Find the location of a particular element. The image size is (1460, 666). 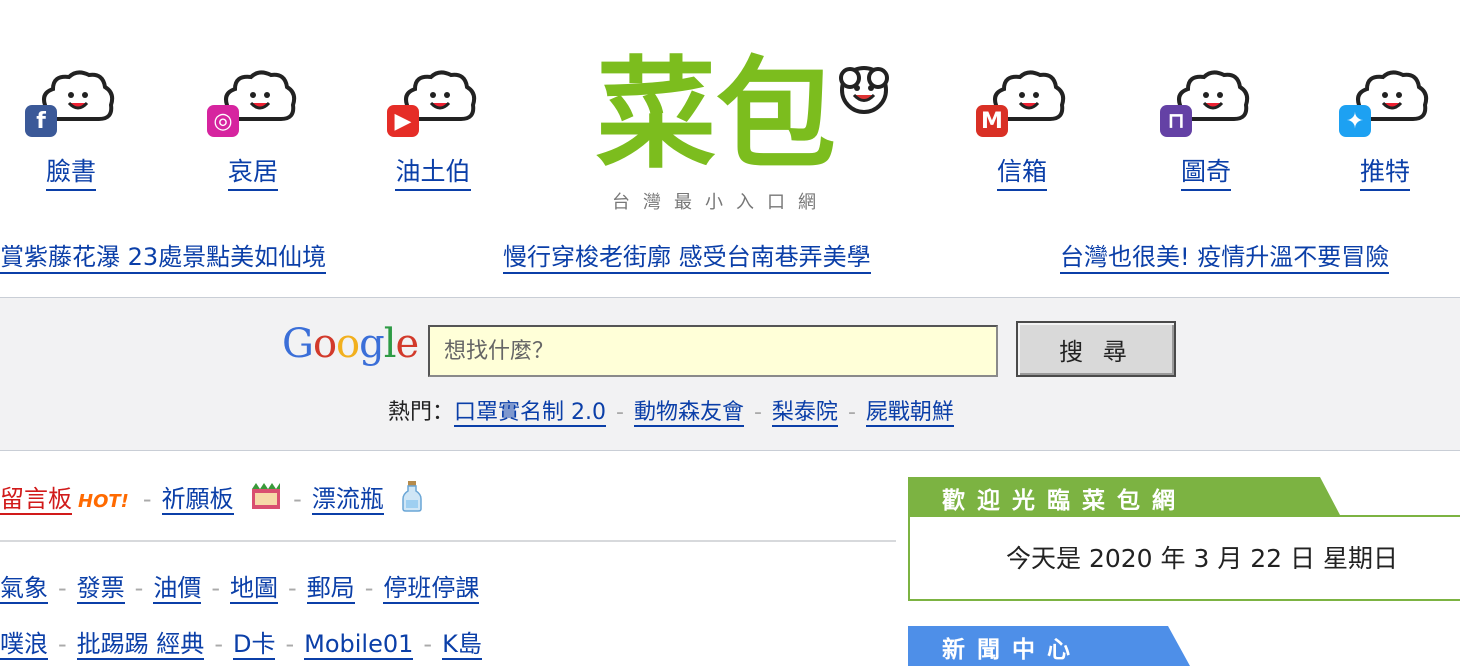

welcome-header: 歡迎光臨菜包網 is located at coordinates (1184, 497).